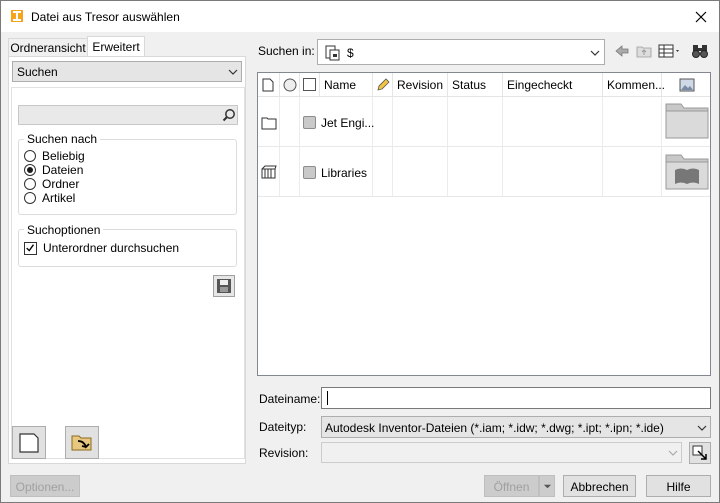 Image resolution: width=720 pixels, height=503 pixels. What do you see at coordinates (61, 184) in the screenshot?
I see `radio-ordner-label: Ordner` at bounding box center [61, 184].